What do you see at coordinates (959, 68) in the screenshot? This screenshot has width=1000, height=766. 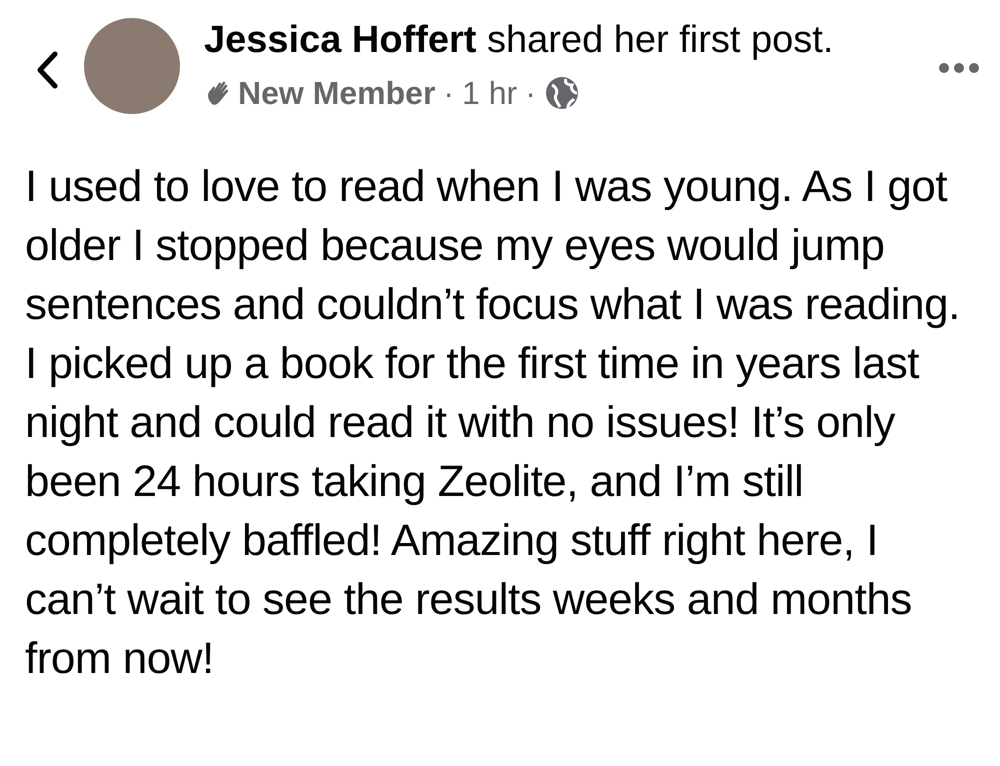 I see `more-options-icon` at bounding box center [959, 68].